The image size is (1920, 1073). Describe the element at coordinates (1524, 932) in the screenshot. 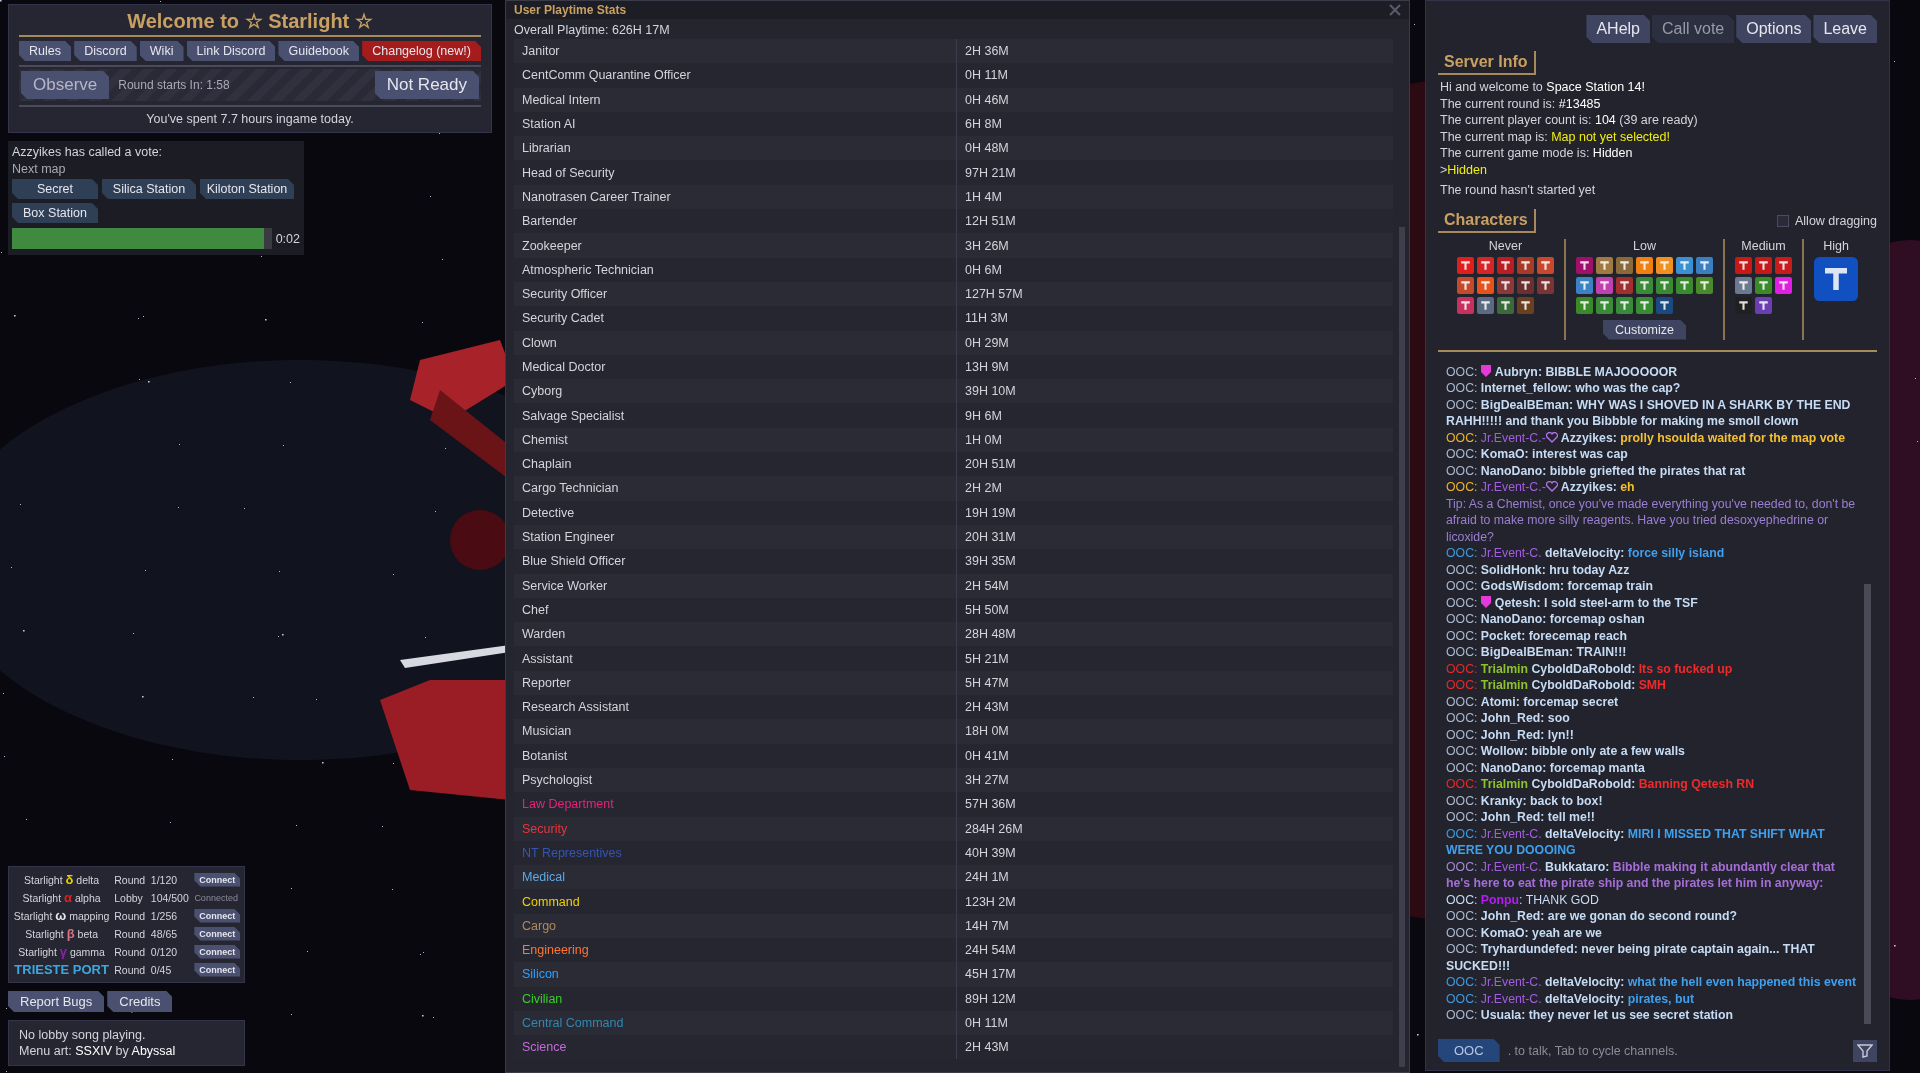

I see `chat-message: OOC: KomaO: yeah are we` at that location.